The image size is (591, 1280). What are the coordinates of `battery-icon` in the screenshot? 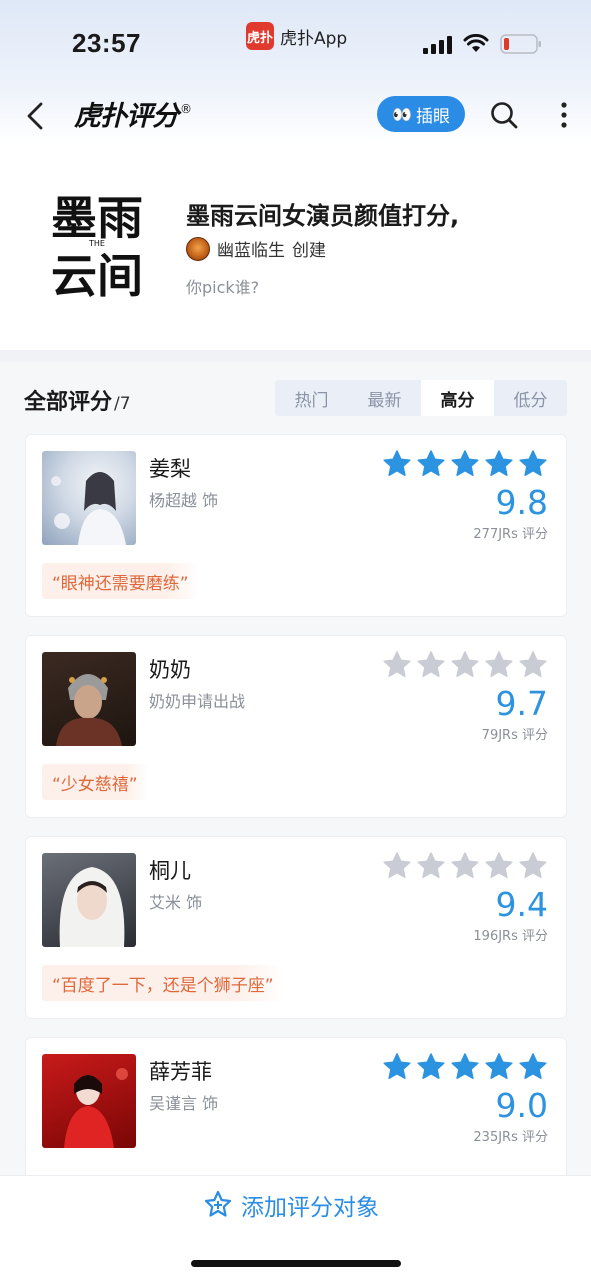 It's located at (520, 44).